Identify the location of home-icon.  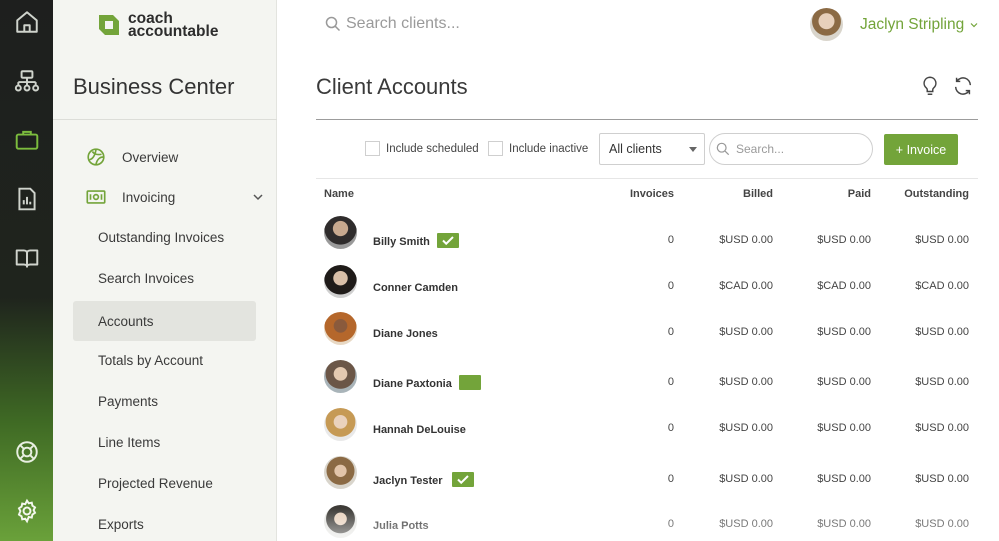
(26, 22).